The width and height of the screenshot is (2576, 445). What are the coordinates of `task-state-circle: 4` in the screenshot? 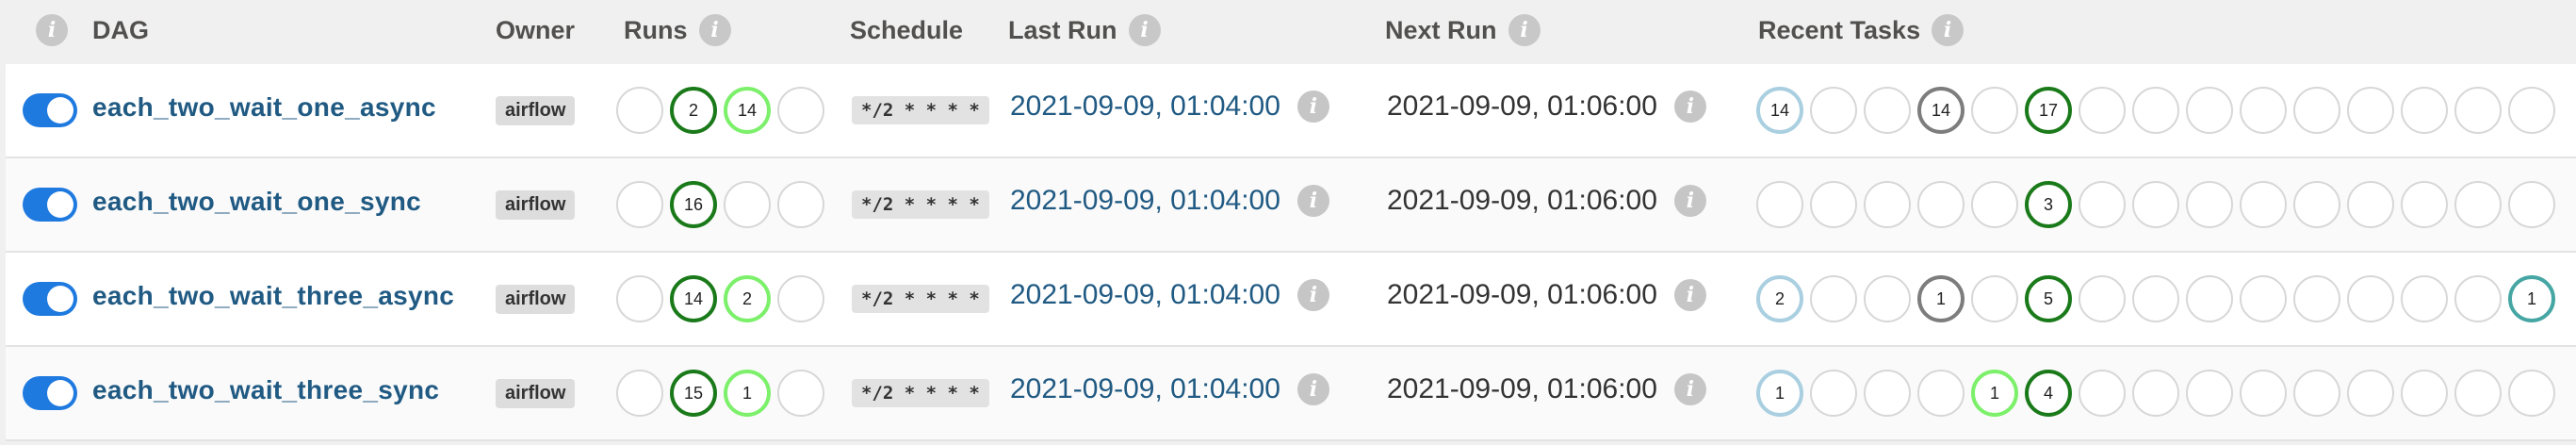 It's located at (2048, 394).